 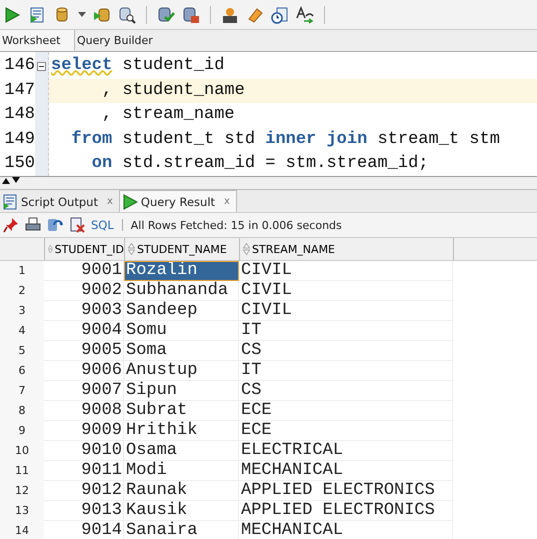 I want to click on table-cell: 9009, so click(x=84, y=431).